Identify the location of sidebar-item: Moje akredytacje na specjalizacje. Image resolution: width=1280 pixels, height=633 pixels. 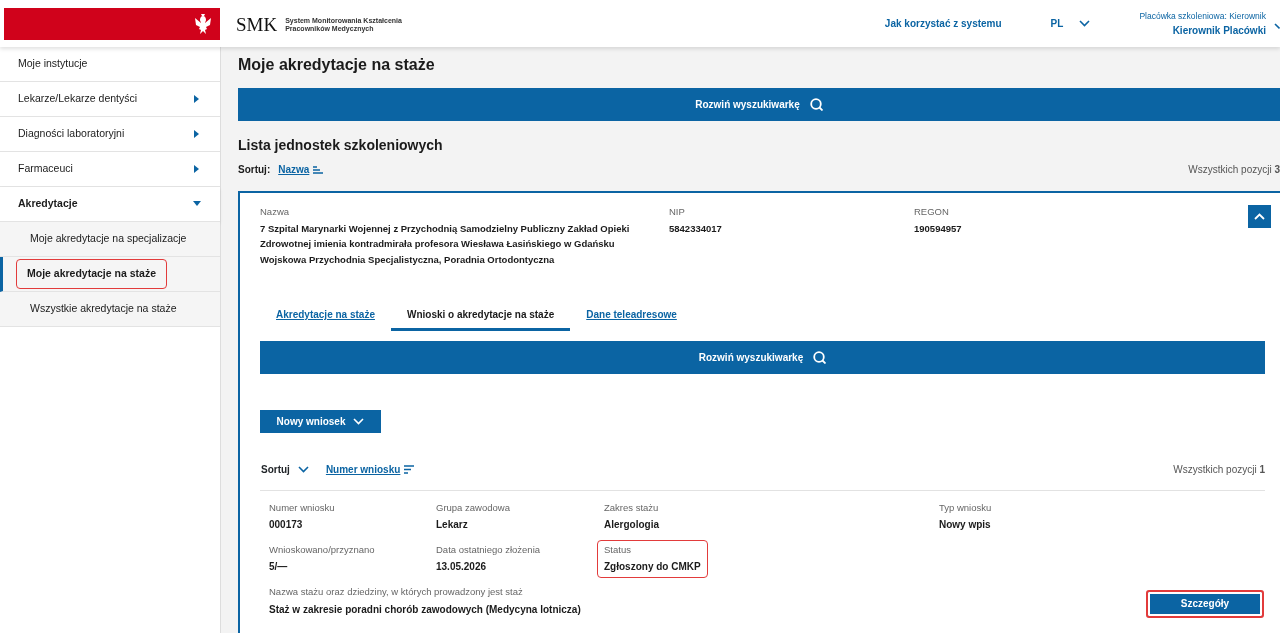
(110, 239).